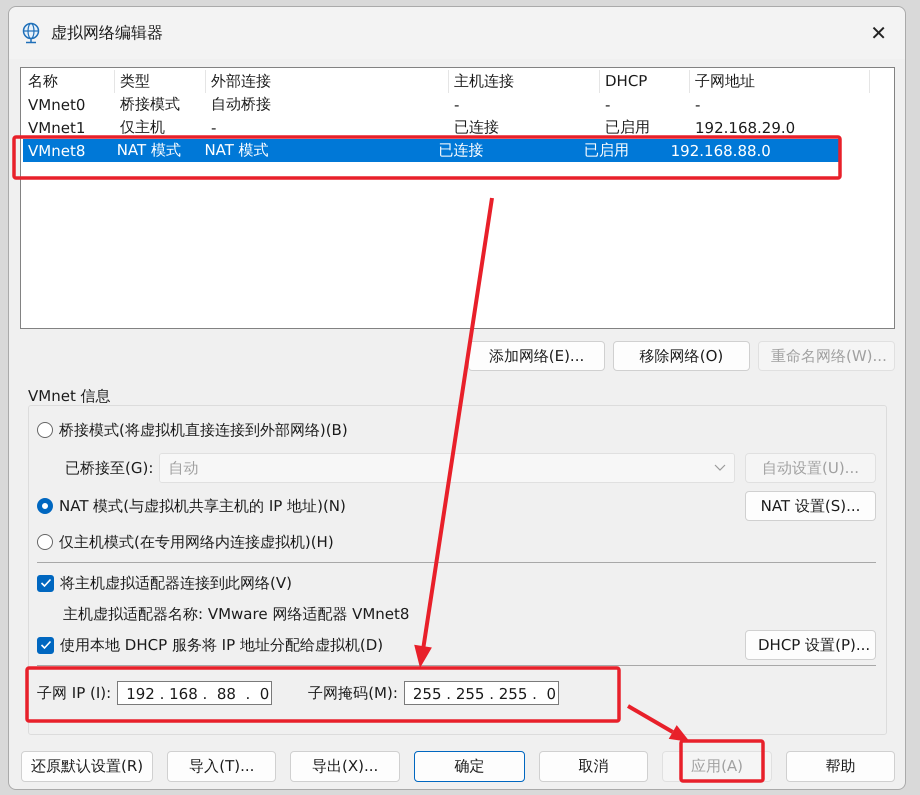 The width and height of the screenshot is (920, 795). Describe the element at coordinates (780, 81) in the screenshot. I see `column-header: 子网地址` at that location.